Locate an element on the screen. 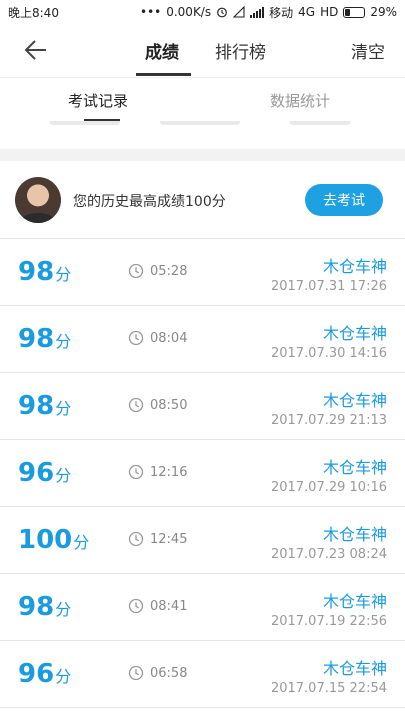  exam-record-row: 98分 08:41 木仓车神 2017.07.19 22:56 is located at coordinates (202, 607).